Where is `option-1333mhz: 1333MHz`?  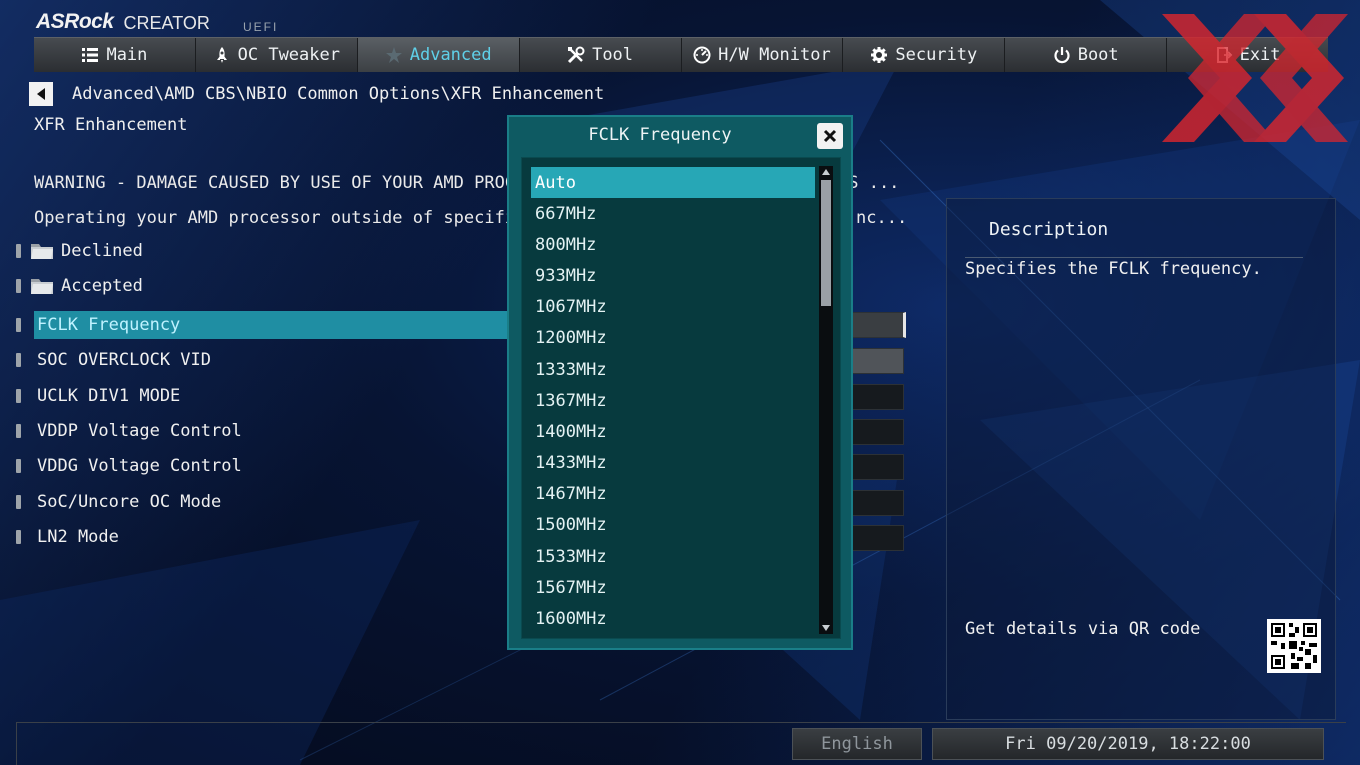 option-1333mhz: 1333MHz is located at coordinates (673, 369).